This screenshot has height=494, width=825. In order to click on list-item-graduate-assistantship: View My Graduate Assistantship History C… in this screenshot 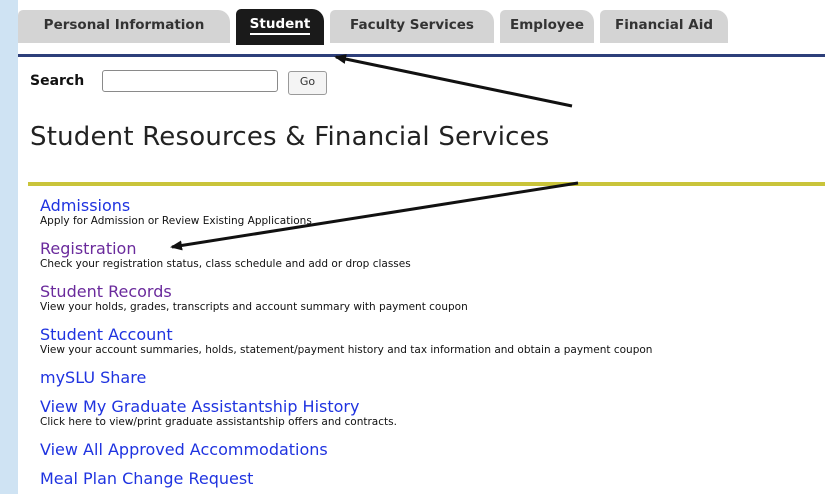, I will do `click(218, 413)`.